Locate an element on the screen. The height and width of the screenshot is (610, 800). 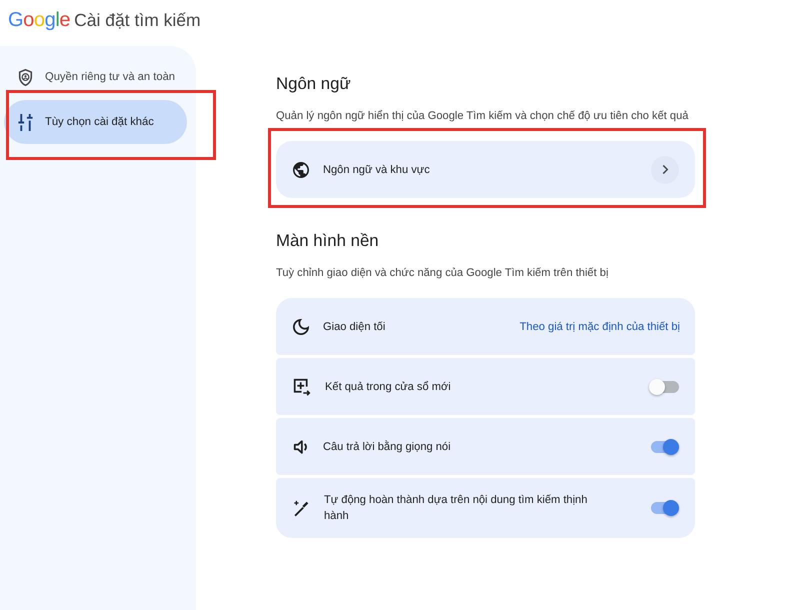
shield-icon is located at coordinates (25, 77).